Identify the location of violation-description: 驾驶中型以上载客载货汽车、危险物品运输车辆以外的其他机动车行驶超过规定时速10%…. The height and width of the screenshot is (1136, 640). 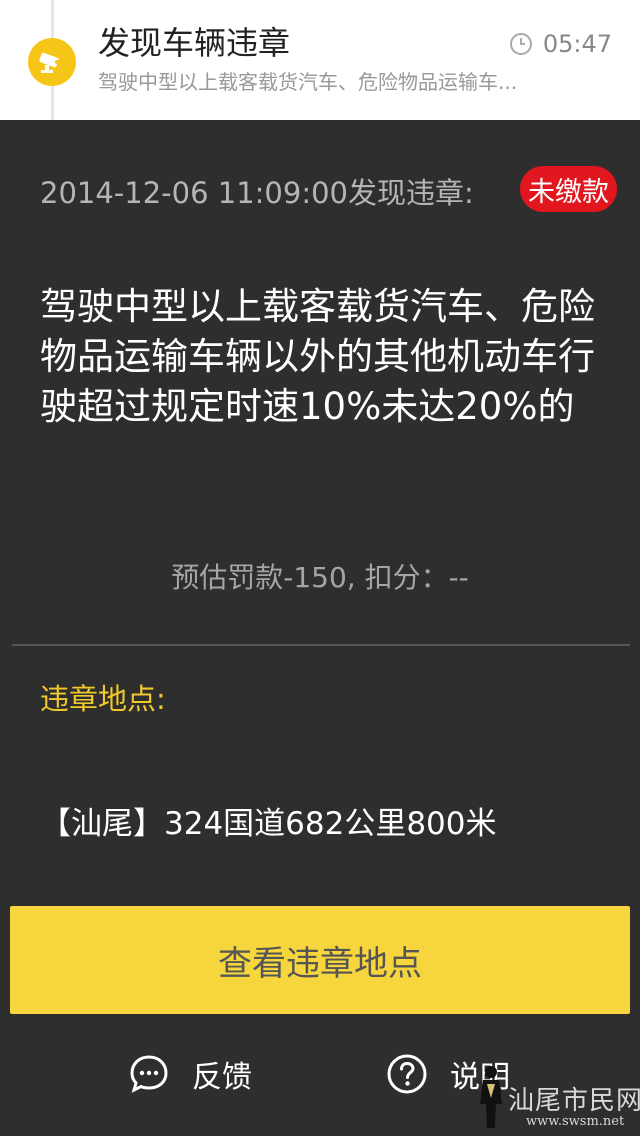
(317, 356).